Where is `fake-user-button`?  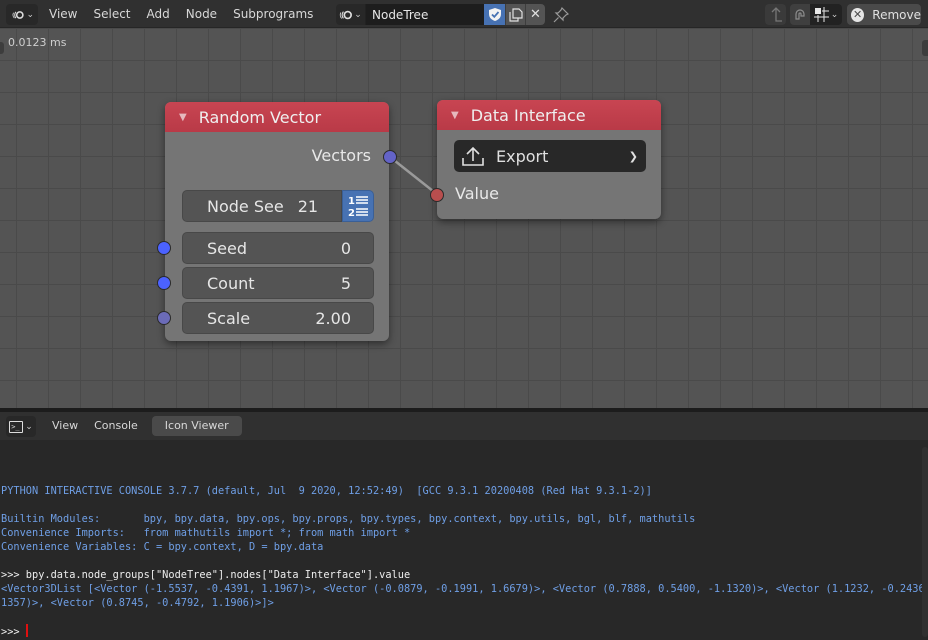 fake-user-button is located at coordinates (494, 14).